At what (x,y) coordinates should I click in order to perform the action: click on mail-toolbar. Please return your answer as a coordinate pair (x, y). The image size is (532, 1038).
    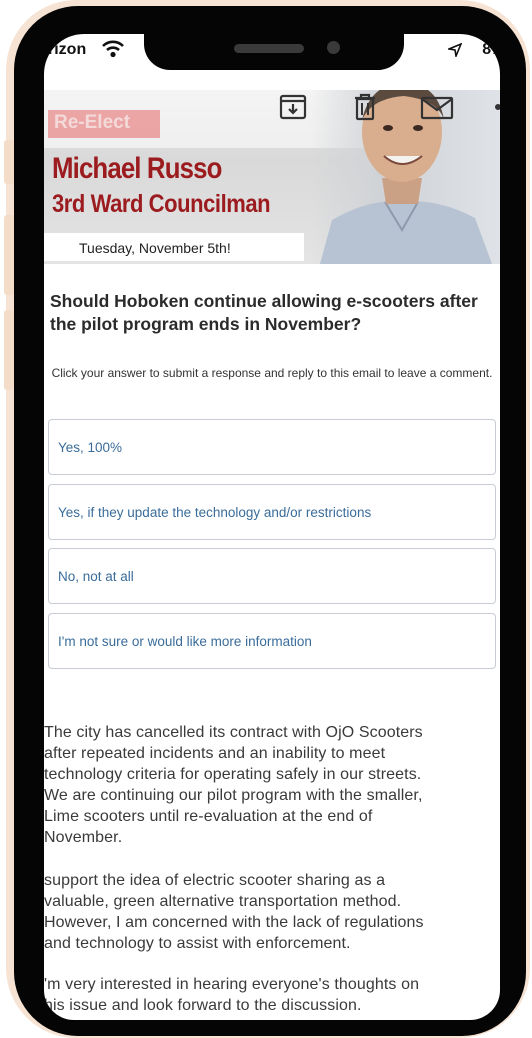
    Looking at the image, I should click on (272, 107).